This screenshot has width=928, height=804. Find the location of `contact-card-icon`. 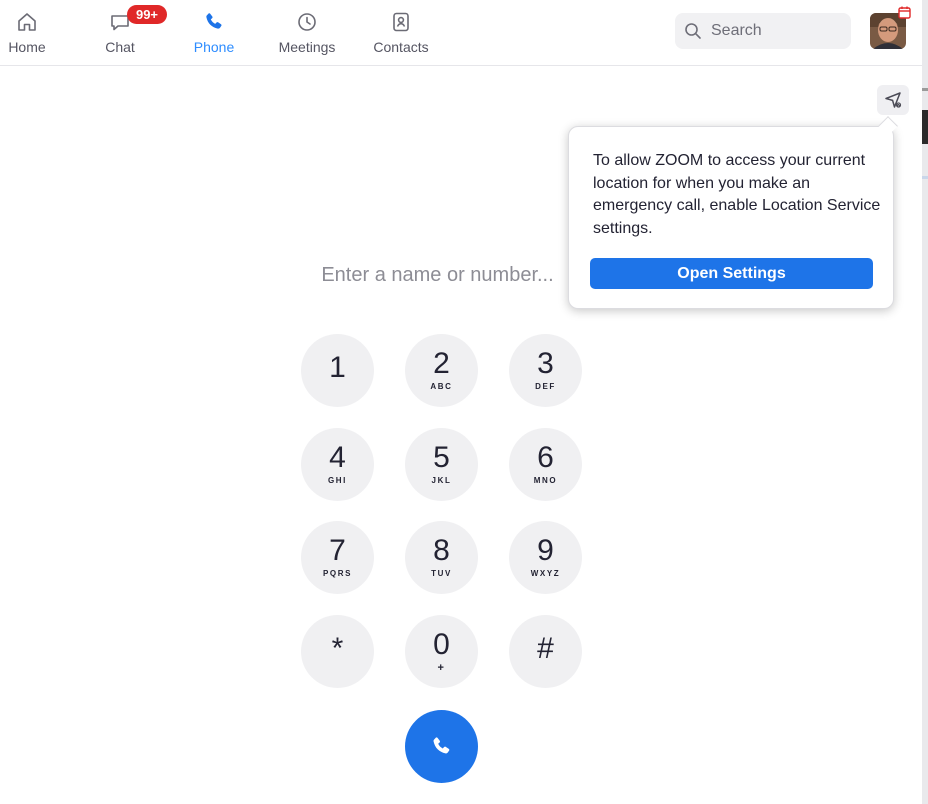

contact-card-icon is located at coordinates (401, 22).